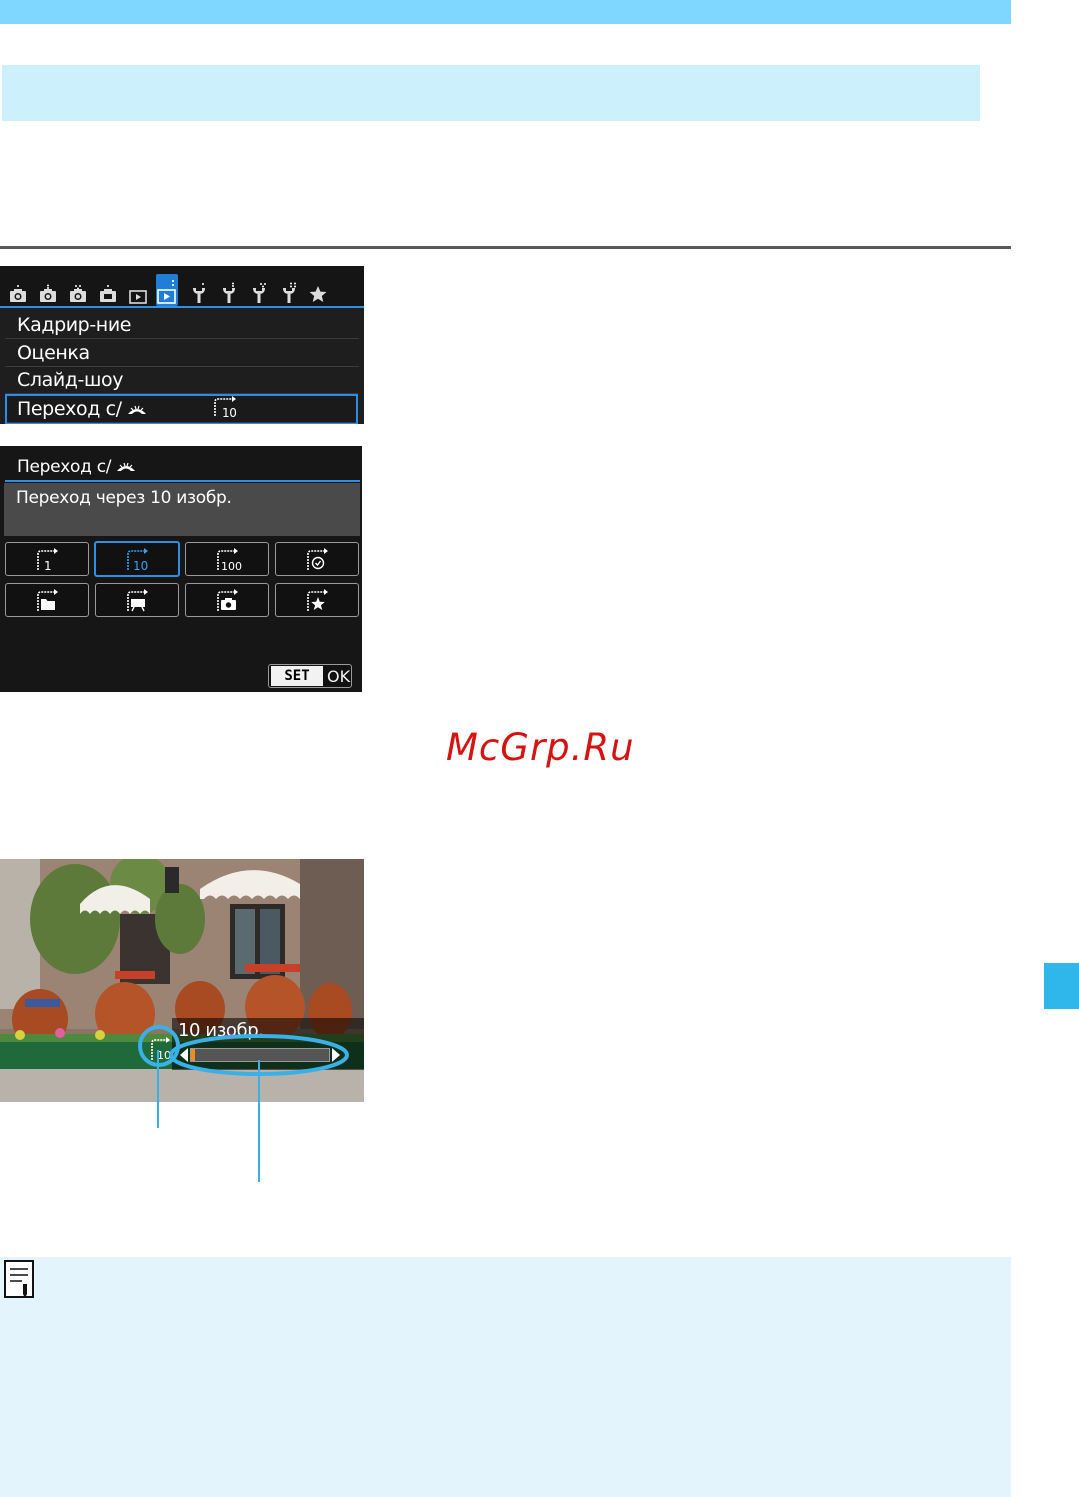 The height and width of the screenshot is (1497, 1079). I want to click on callout-line-progress, so click(259, 1121).